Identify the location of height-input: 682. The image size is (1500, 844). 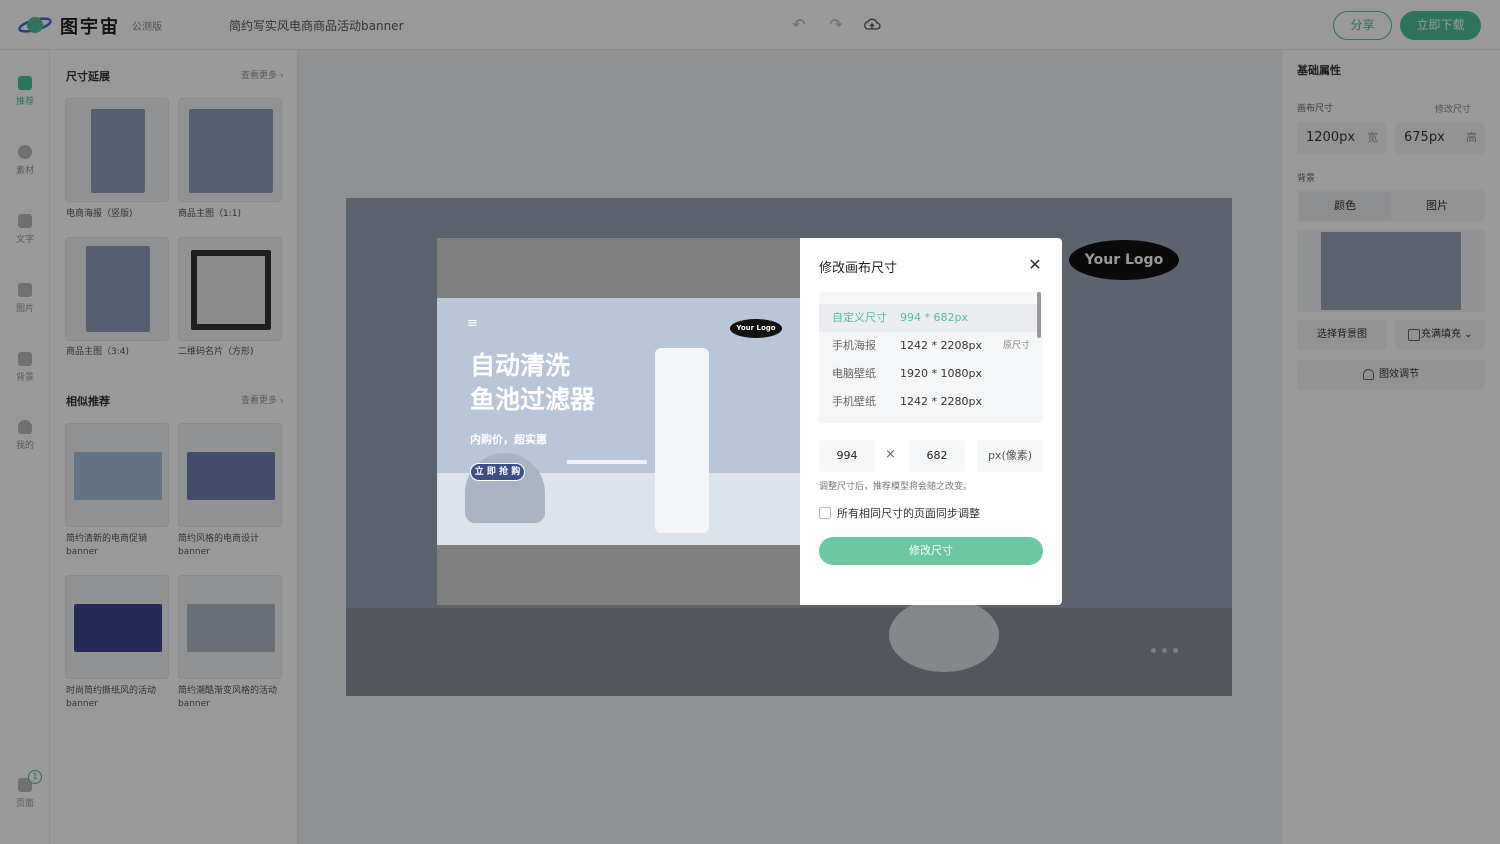
(937, 456).